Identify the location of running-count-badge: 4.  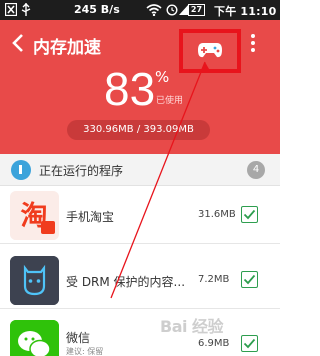
(256, 170).